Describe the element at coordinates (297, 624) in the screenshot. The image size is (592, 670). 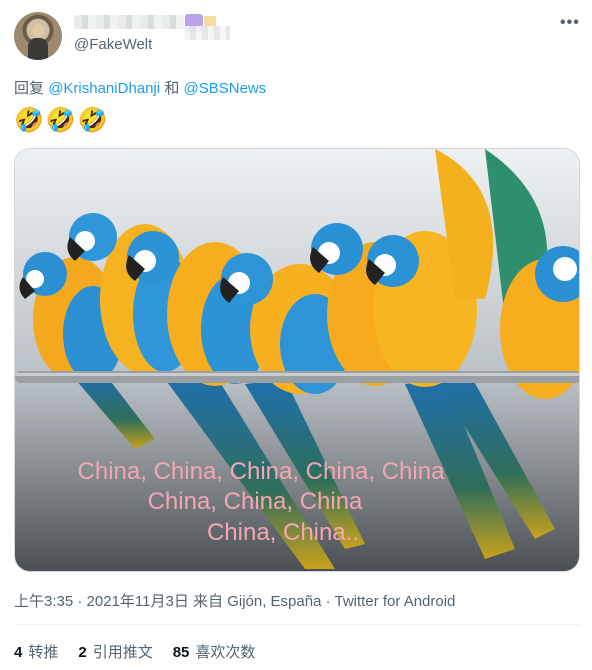
I see `divider` at that location.